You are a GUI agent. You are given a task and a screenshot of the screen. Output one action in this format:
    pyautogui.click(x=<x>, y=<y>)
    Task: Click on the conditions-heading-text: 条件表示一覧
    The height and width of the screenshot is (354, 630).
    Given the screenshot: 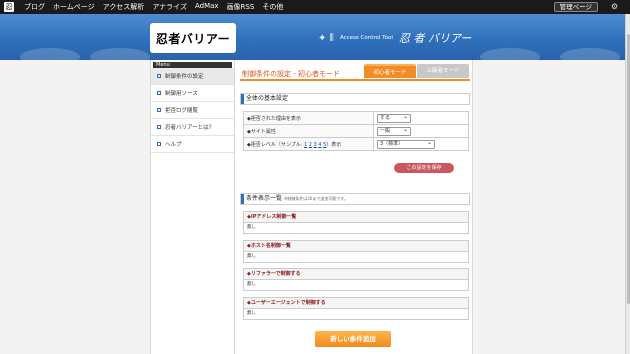 What is the action you would take?
    pyautogui.click(x=264, y=198)
    